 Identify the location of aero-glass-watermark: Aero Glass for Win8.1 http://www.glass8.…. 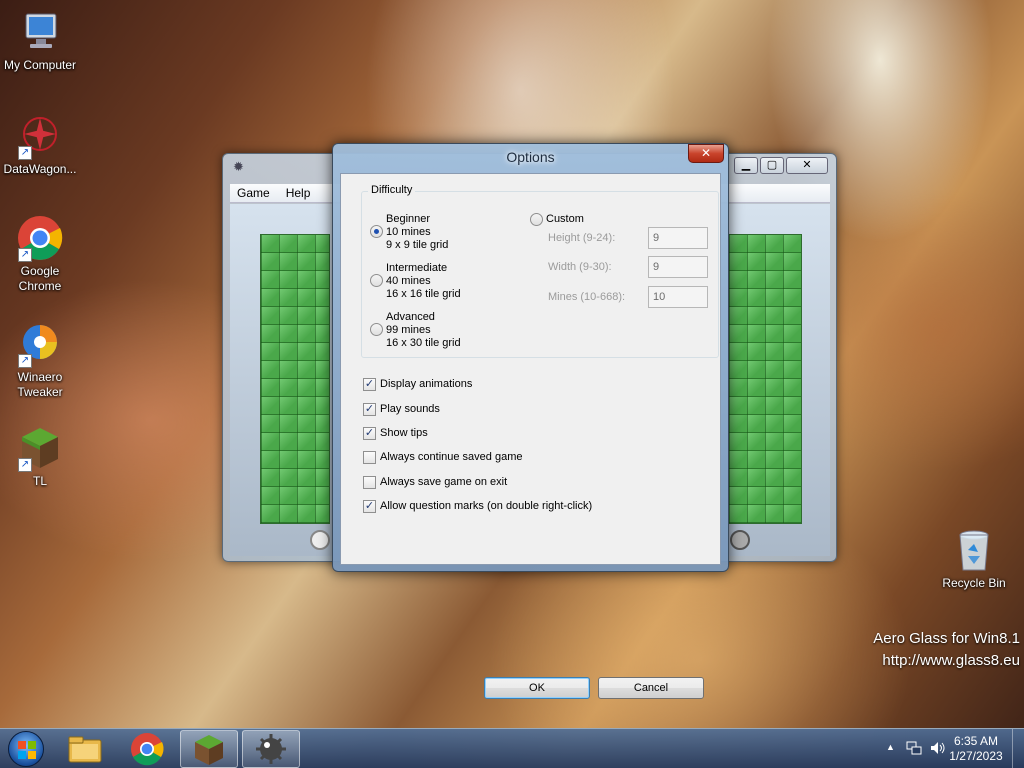
(946, 650).